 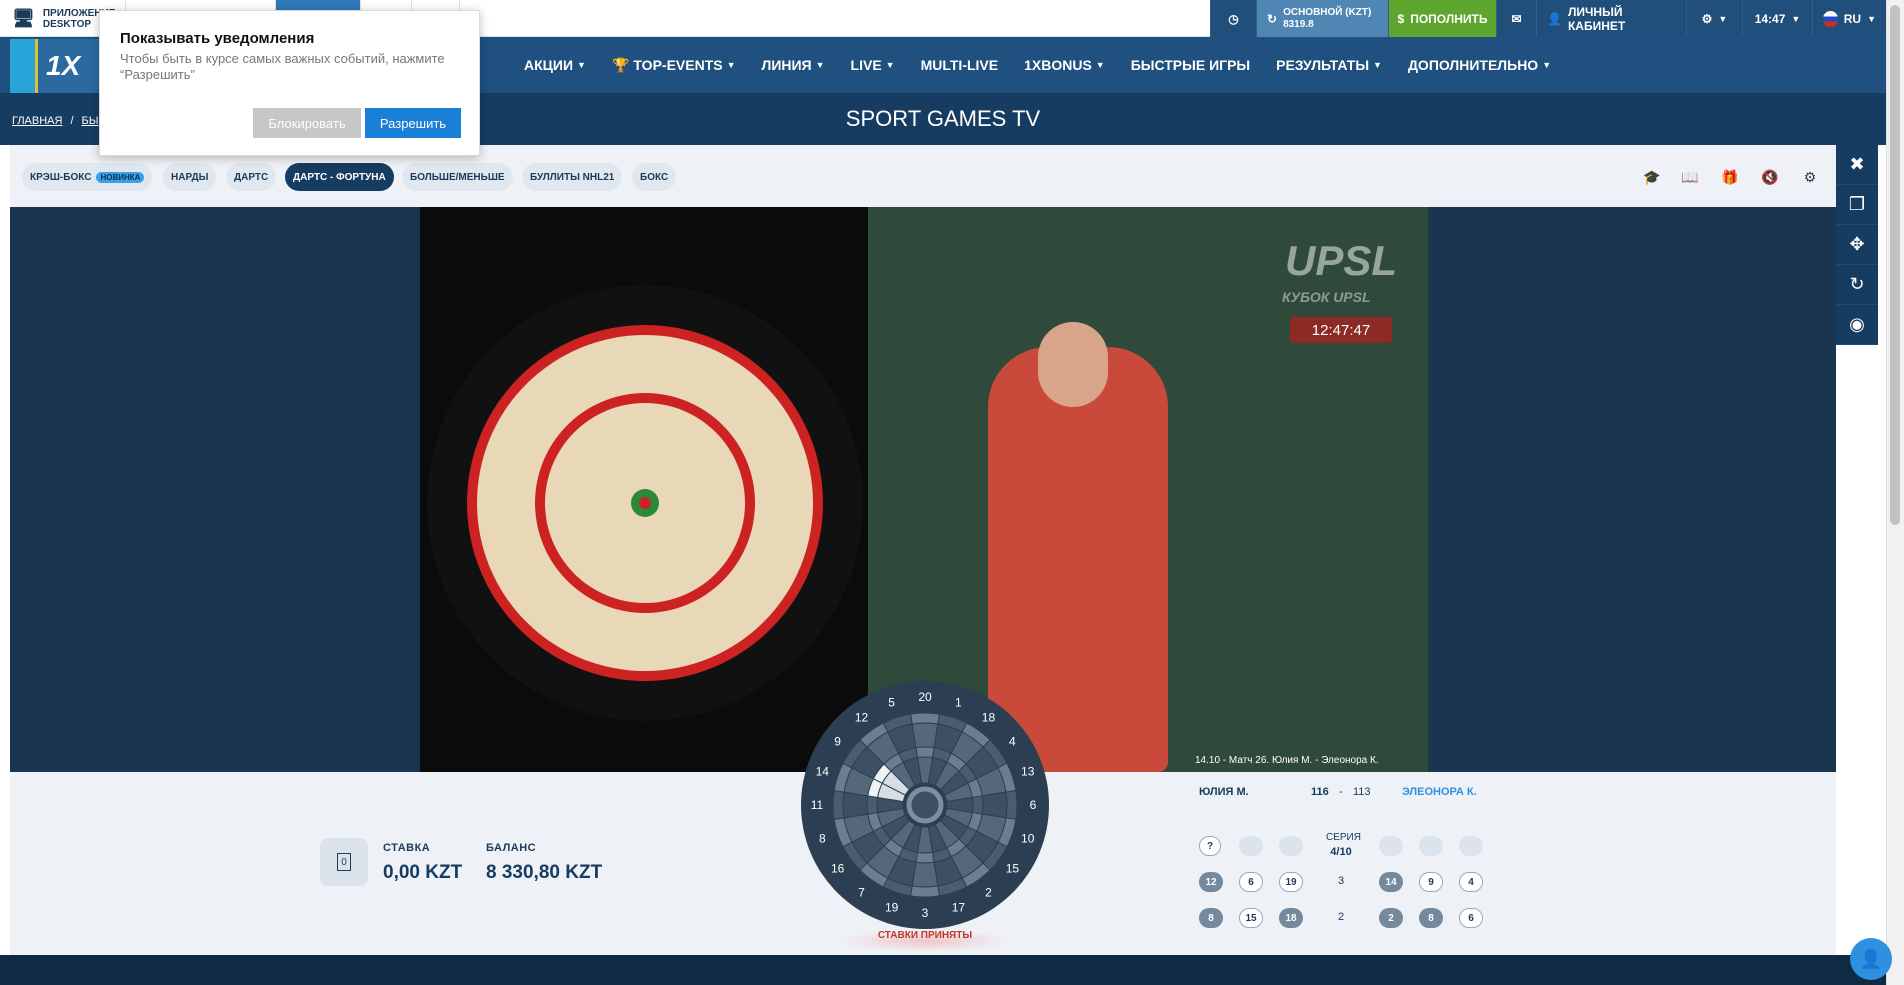 I want to click on dartboard-number: 15, so click(x=1013, y=868).